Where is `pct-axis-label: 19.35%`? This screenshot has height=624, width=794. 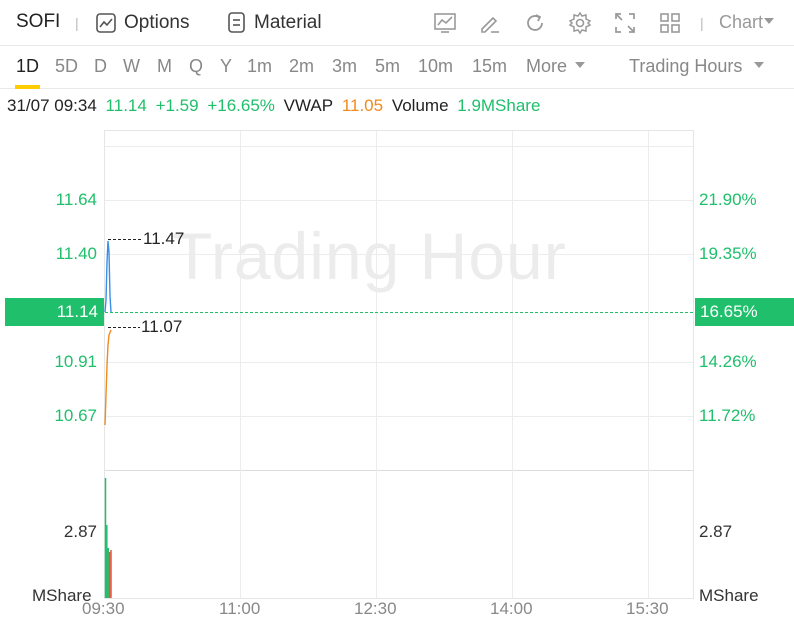 pct-axis-label: 19.35% is located at coordinates (728, 253).